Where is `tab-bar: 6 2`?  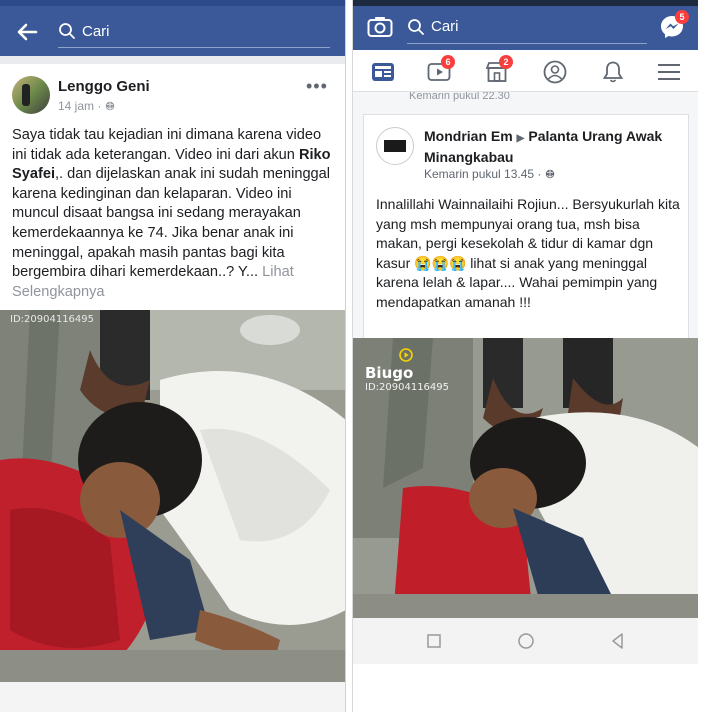
tab-bar: 6 2 is located at coordinates (525, 71).